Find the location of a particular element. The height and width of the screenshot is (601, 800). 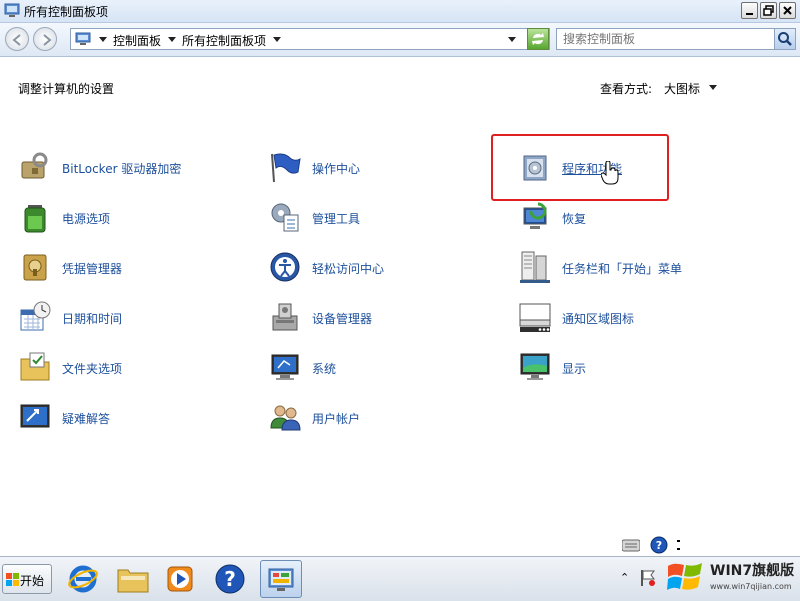

forward-button is located at coordinates (45, 39).